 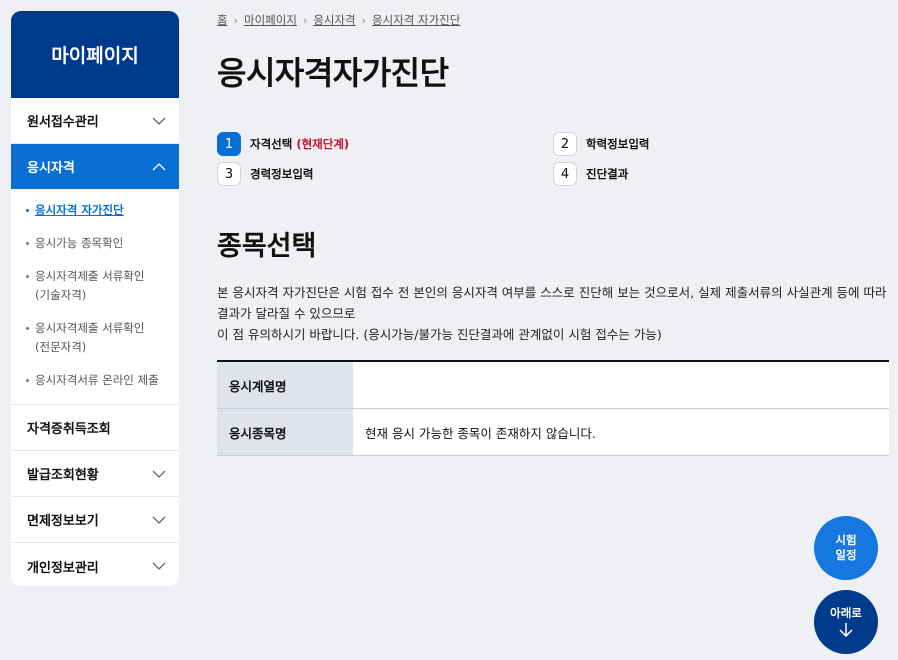 What do you see at coordinates (334, 20) in the screenshot?
I see `breadcrumb-eligibility: 응시자격` at bounding box center [334, 20].